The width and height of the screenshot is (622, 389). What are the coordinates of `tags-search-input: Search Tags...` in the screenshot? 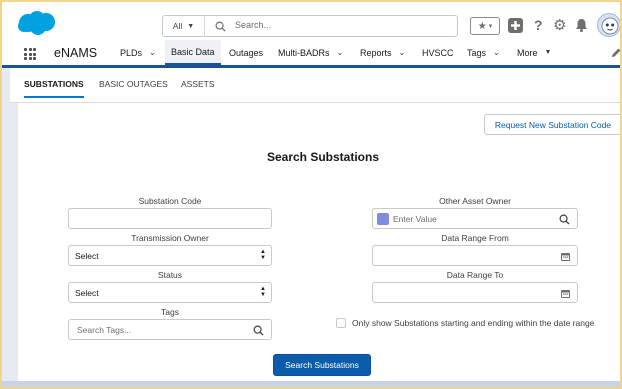 It's located at (170, 329).